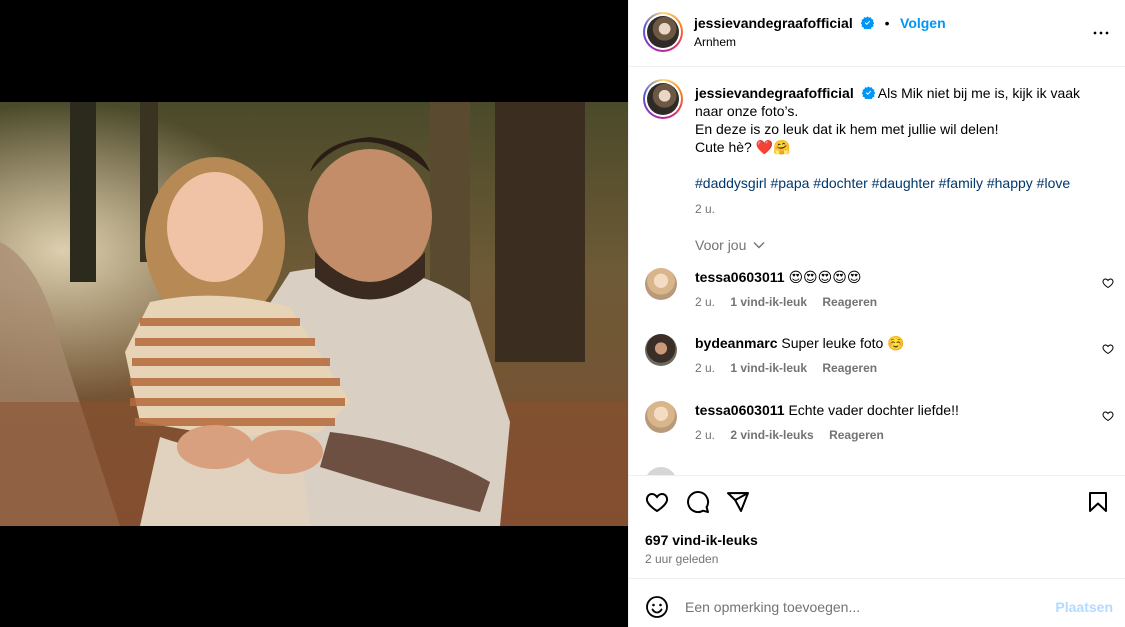 The image size is (1125, 627). I want to click on chevron-down-icon, so click(759, 245).